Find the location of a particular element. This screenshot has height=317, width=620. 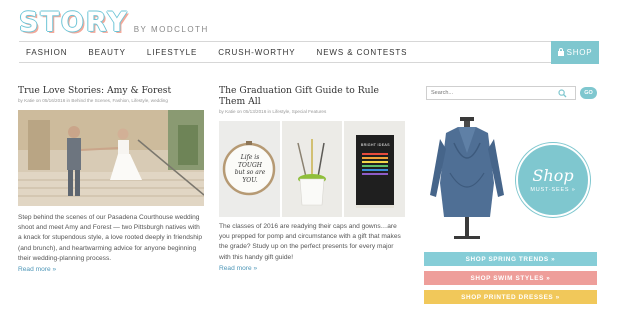

wedding-photo is located at coordinates (111, 158).